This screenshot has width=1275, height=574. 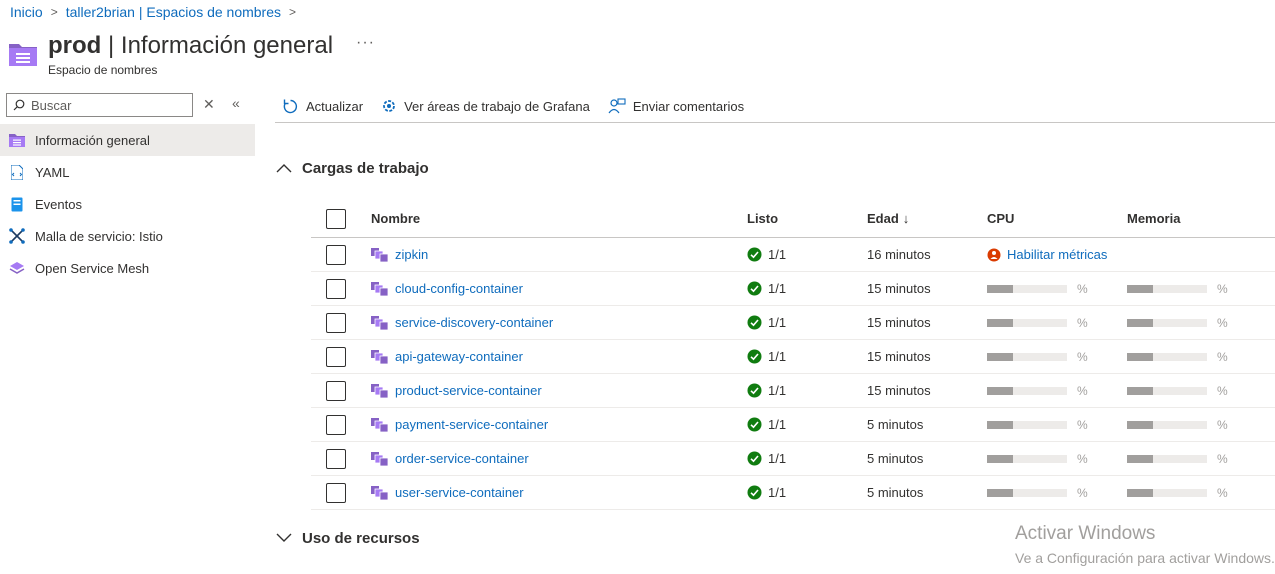 What do you see at coordinates (676, 106) in the screenshot?
I see `feedback-button: Enviar comentarios` at bounding box center [676, 106].